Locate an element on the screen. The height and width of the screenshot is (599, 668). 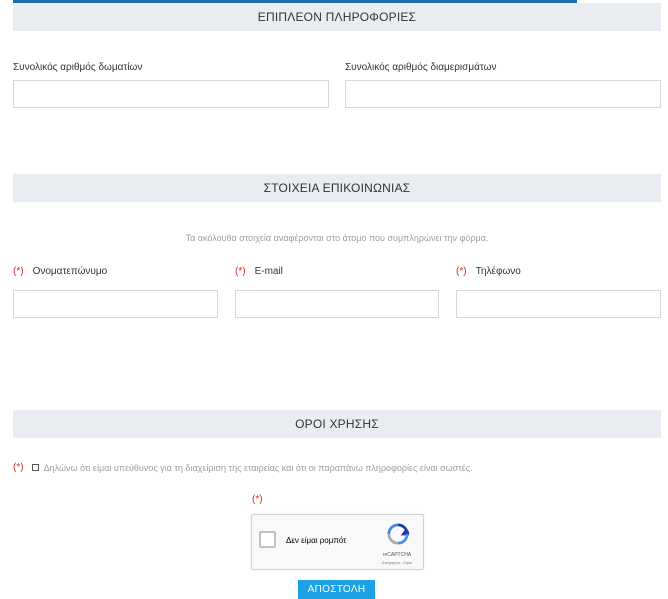
full-name-label: (*) Ονοματεπώνυμο is located at coordinates (60, 271).